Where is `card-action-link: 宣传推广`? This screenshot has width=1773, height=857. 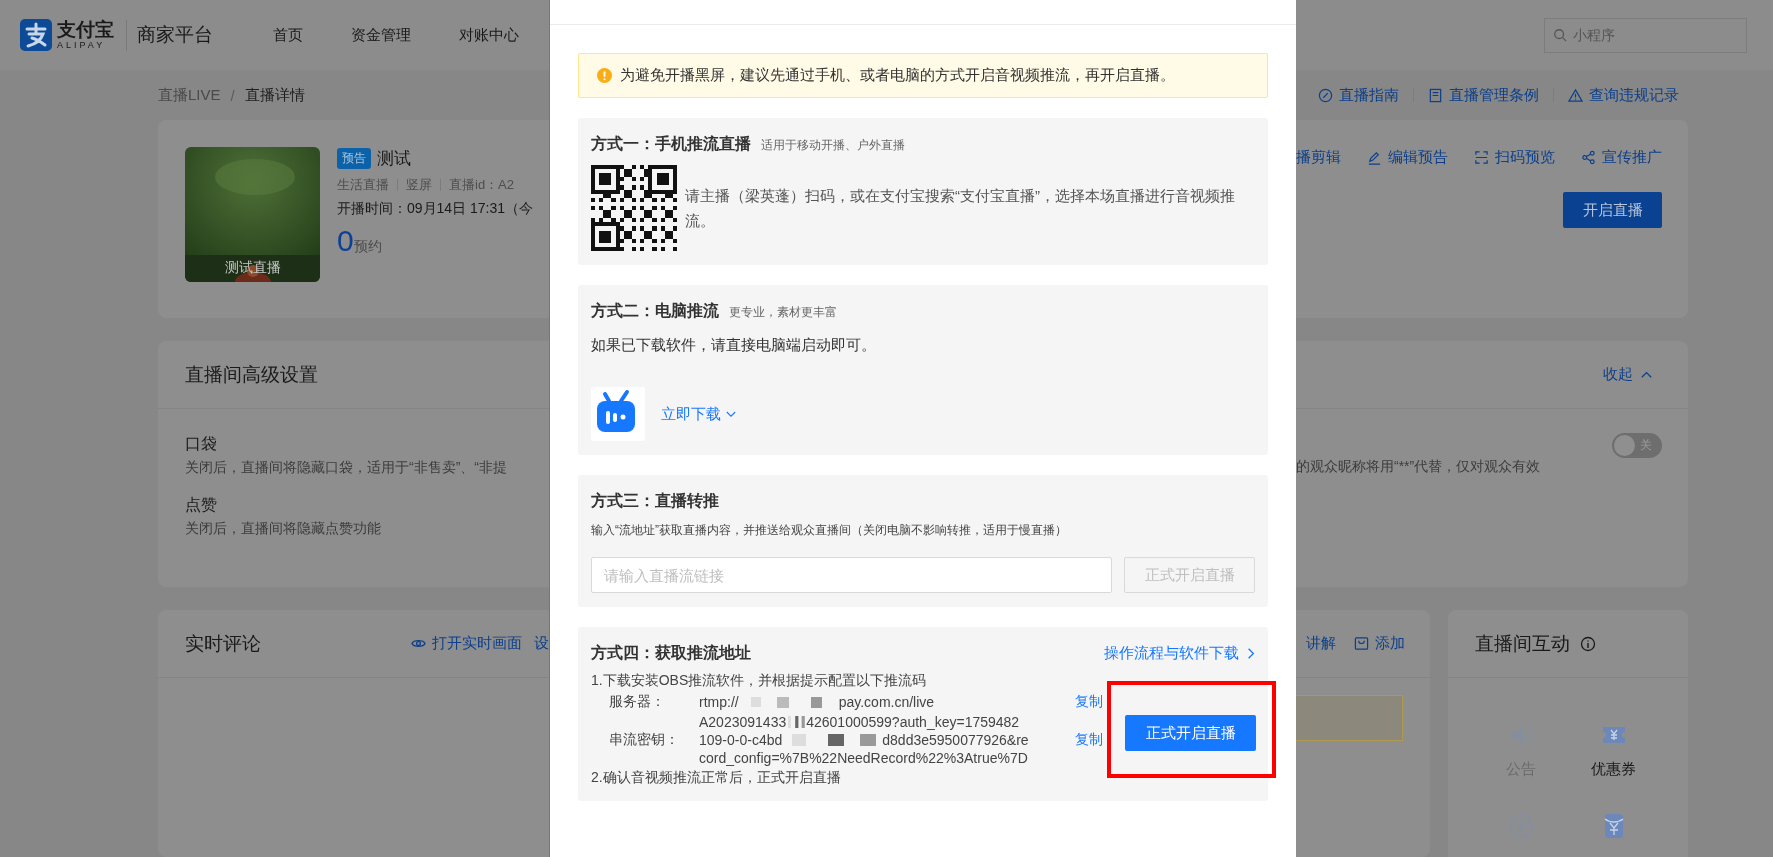
card-action-link: 宣传推广 is located at coordinates (1621, 157).